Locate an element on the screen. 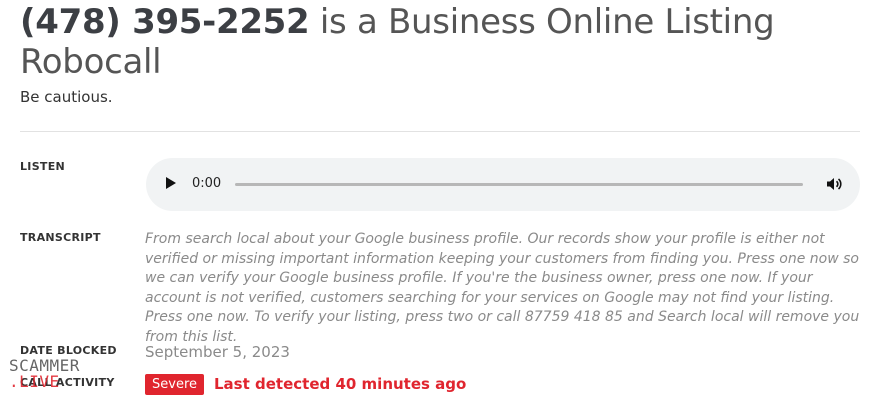 The width and height of the screenshot is (872, 404). audio-player: 0:00 is located at coordinates (503, 184).